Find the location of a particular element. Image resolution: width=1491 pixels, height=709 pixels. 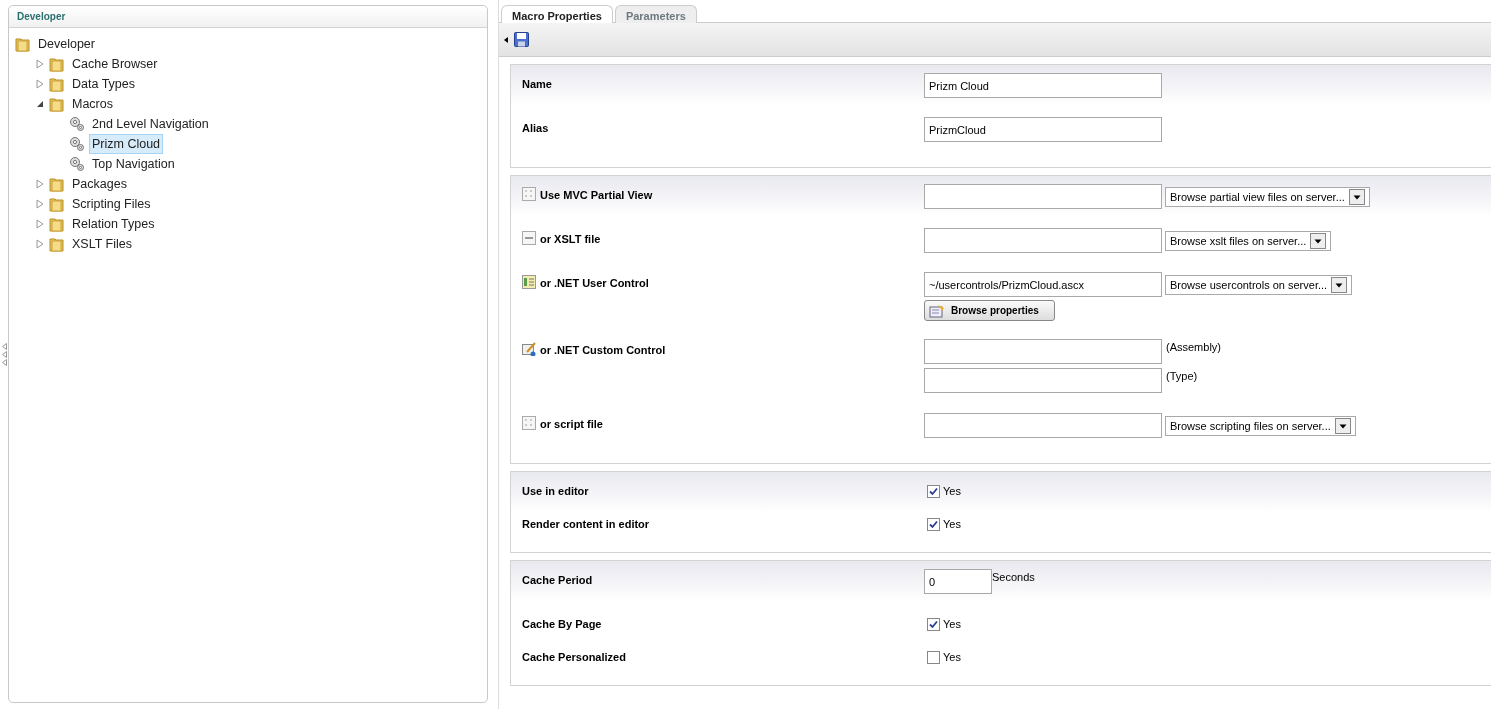

tree-item: Top Navigation is located at coordinates (133, 164).